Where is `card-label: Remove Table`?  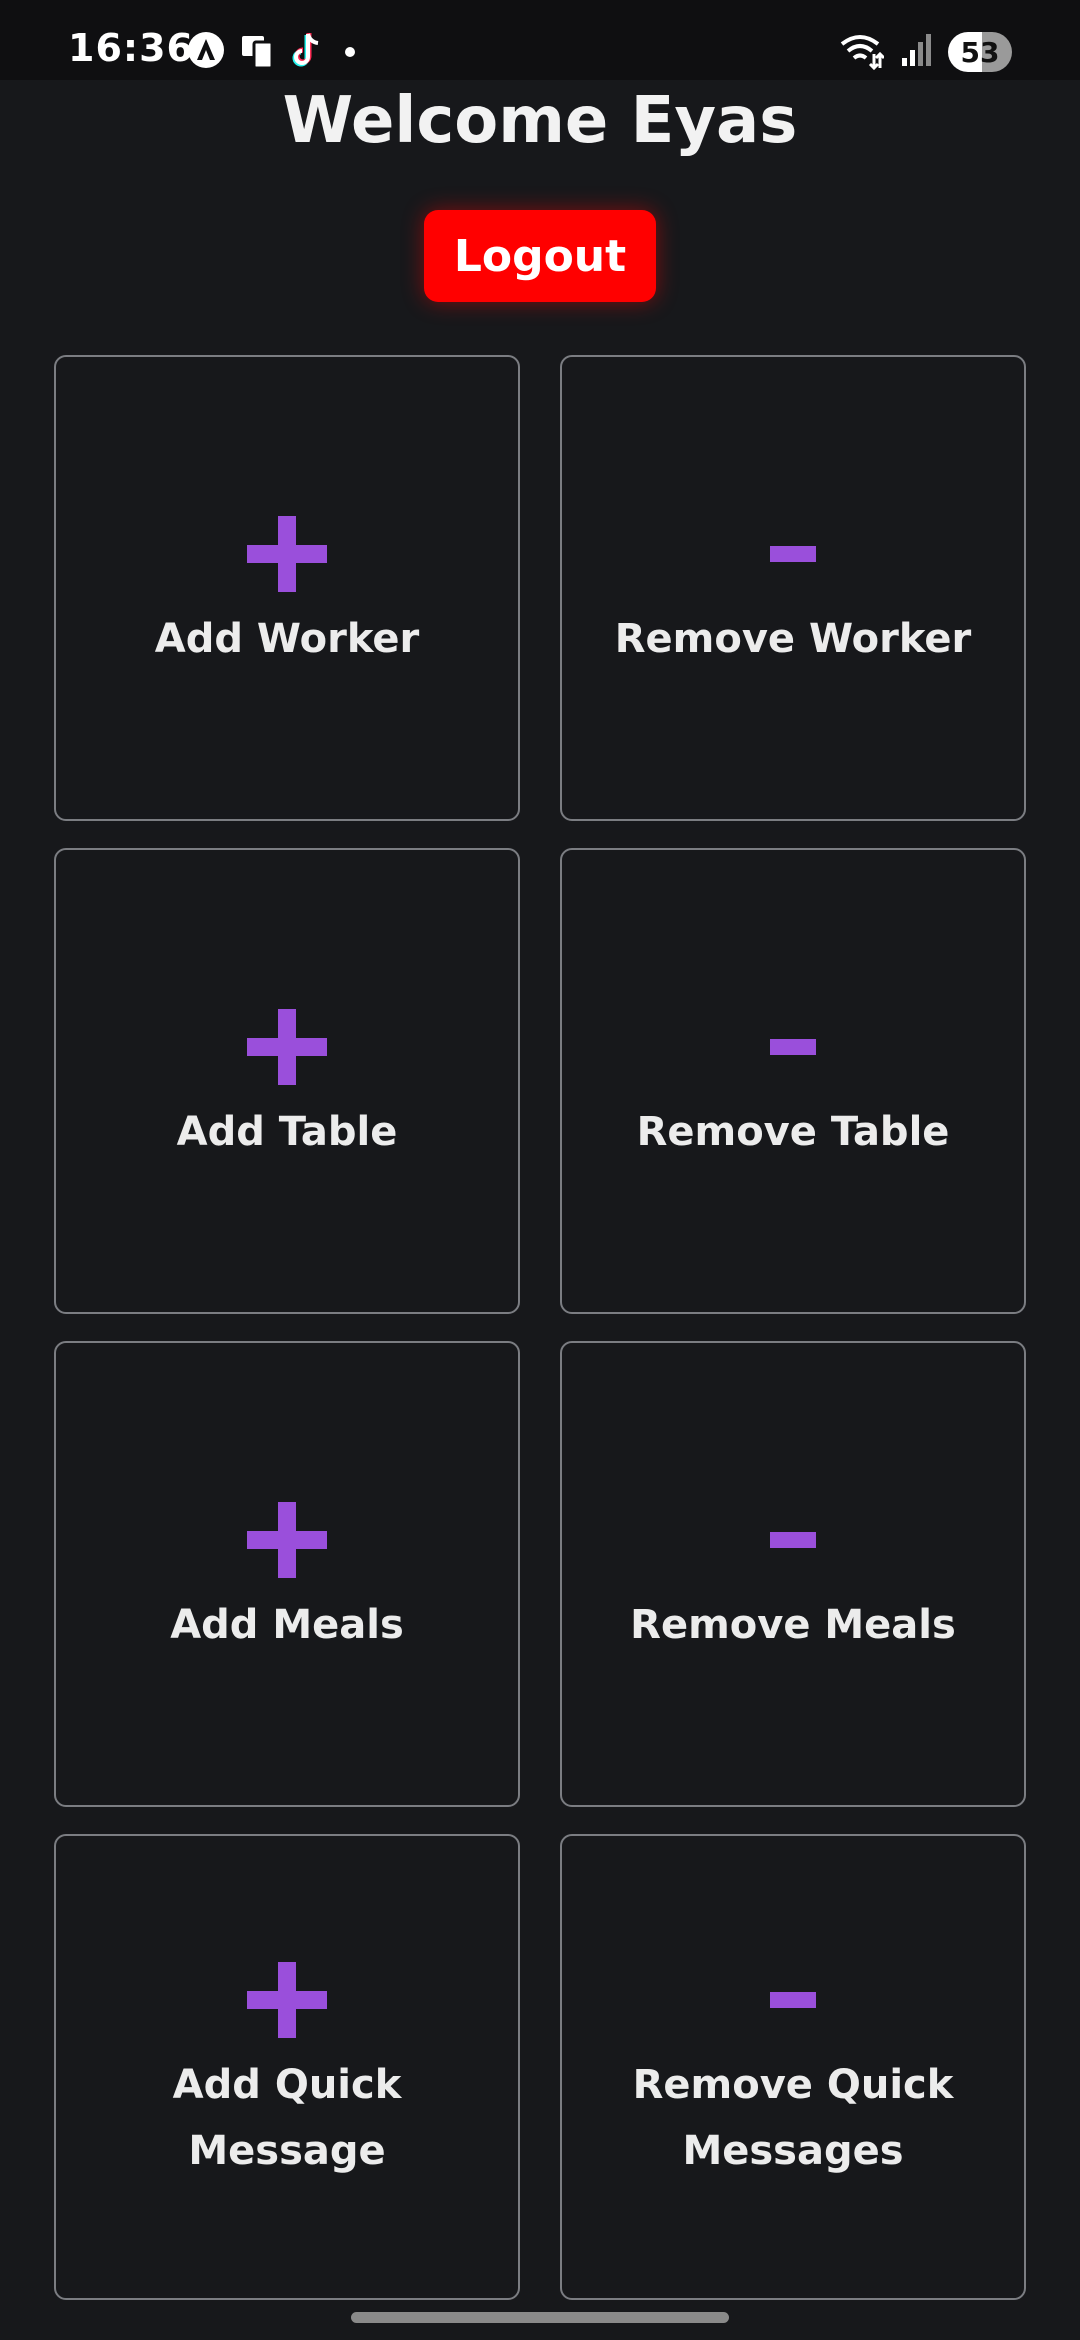
card-label: Remove Table is located at coordinates (793, 1132).